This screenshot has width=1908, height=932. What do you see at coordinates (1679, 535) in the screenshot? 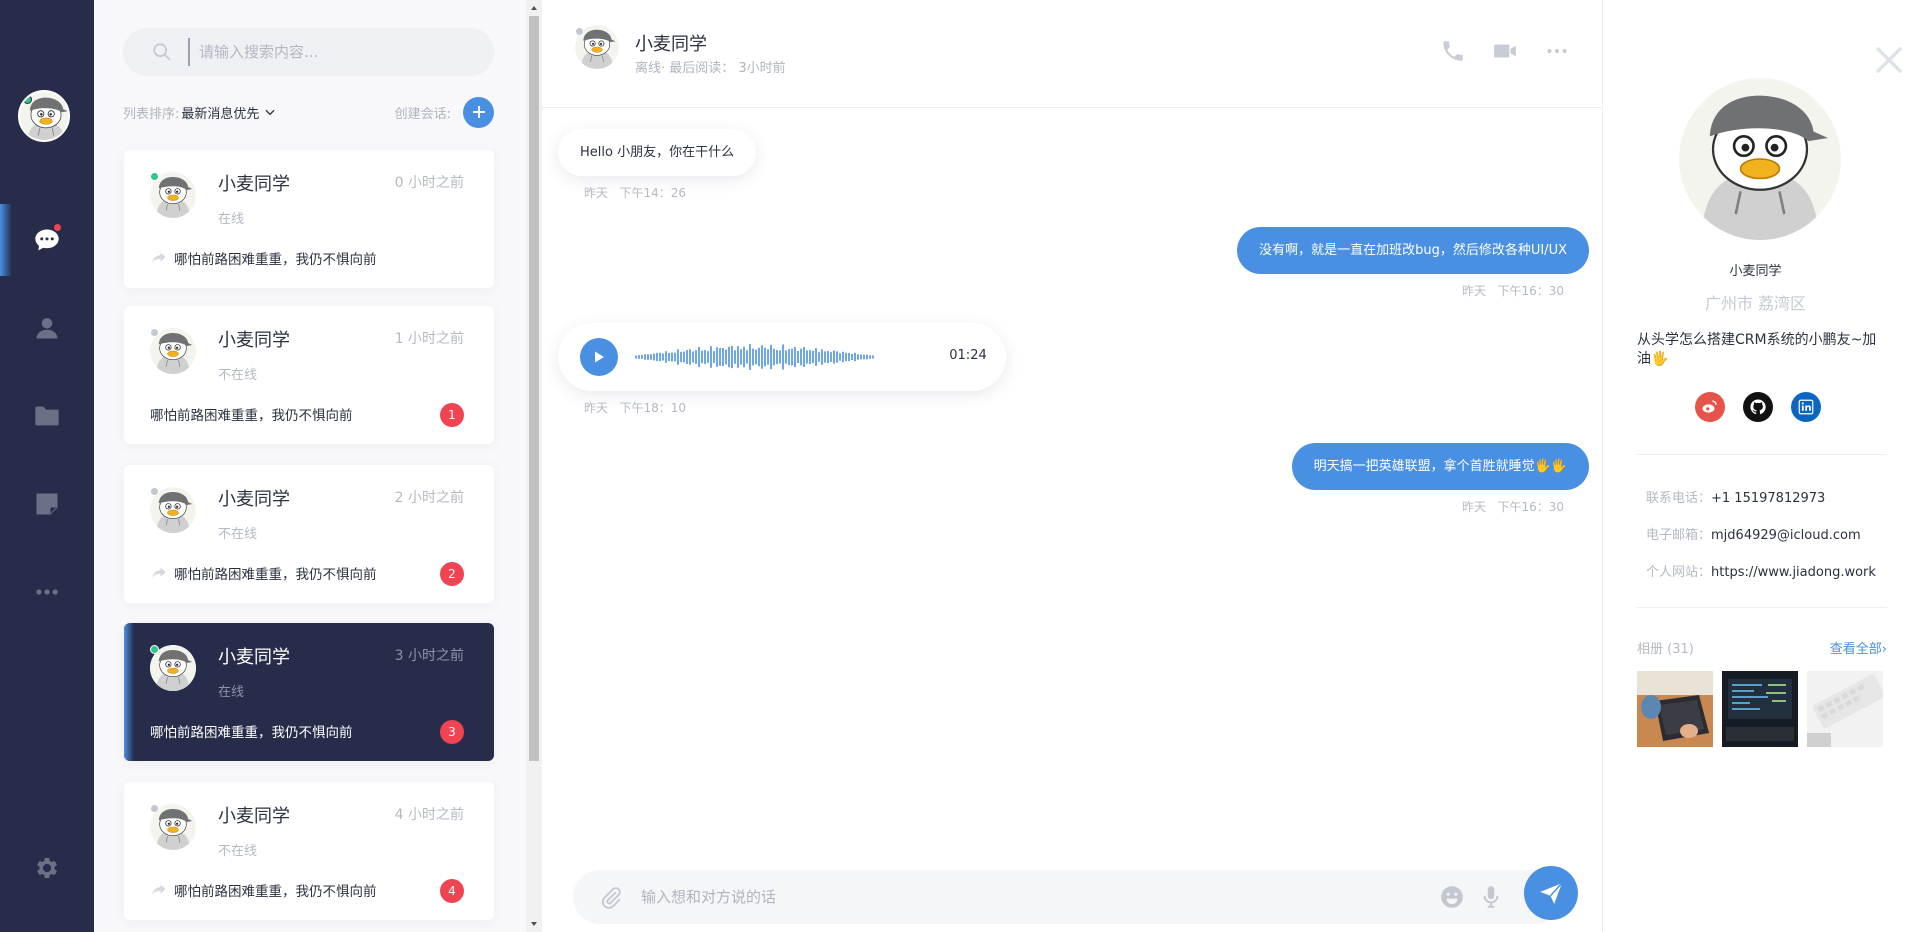
I see `email-label: 电子邮箱：` at bounding box center [1679, 535].